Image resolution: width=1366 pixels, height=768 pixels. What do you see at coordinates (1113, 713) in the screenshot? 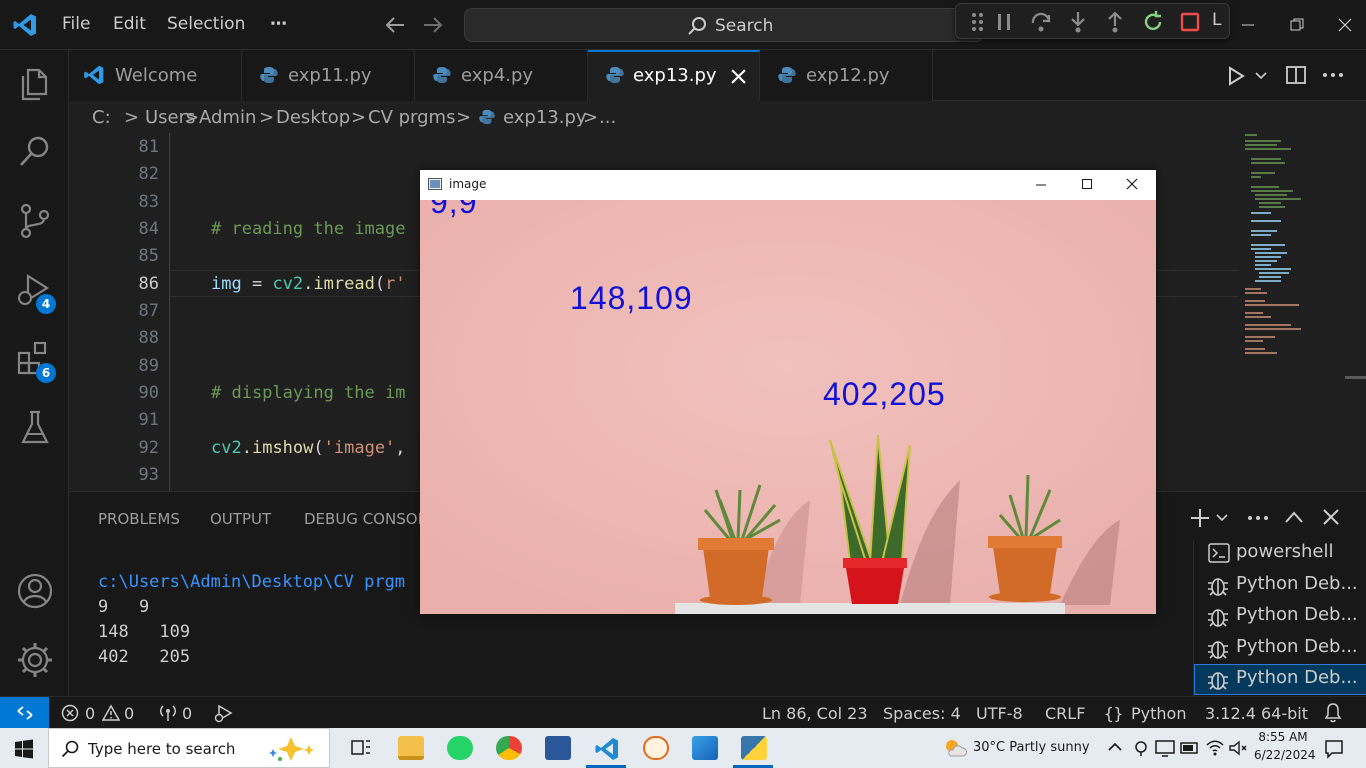
I see `language-braces-icon: {}` at bounding box center [1113, 713].